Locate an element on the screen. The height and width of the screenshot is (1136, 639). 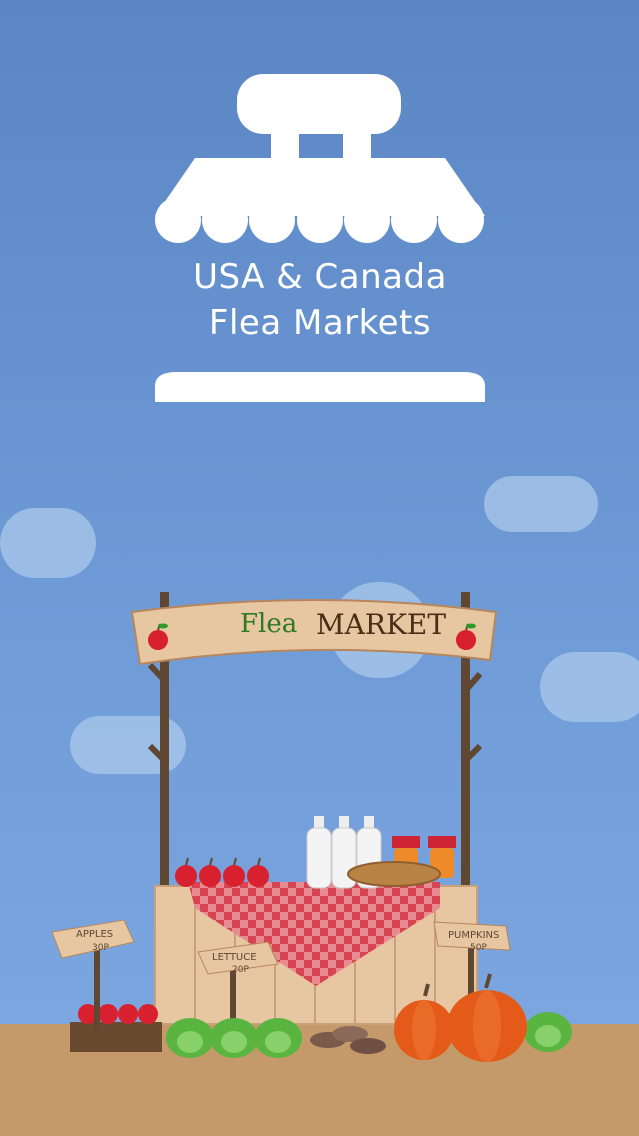
milk-bottle-icon is located at coordinates (319, 852).